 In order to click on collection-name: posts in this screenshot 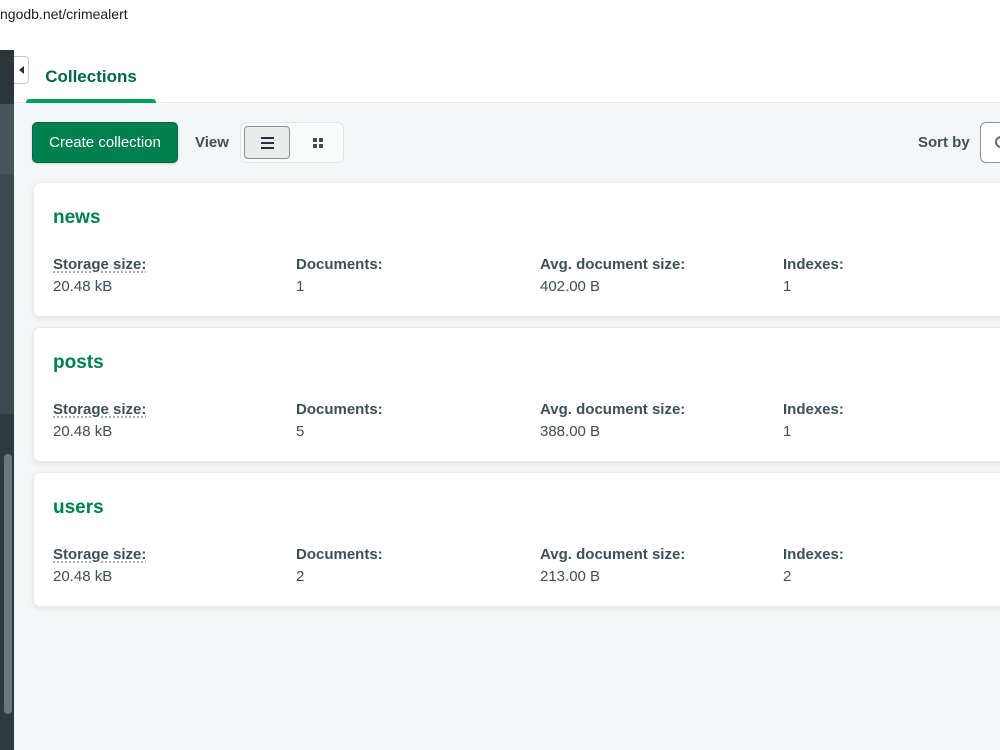, I will do `click(78, 363)`.